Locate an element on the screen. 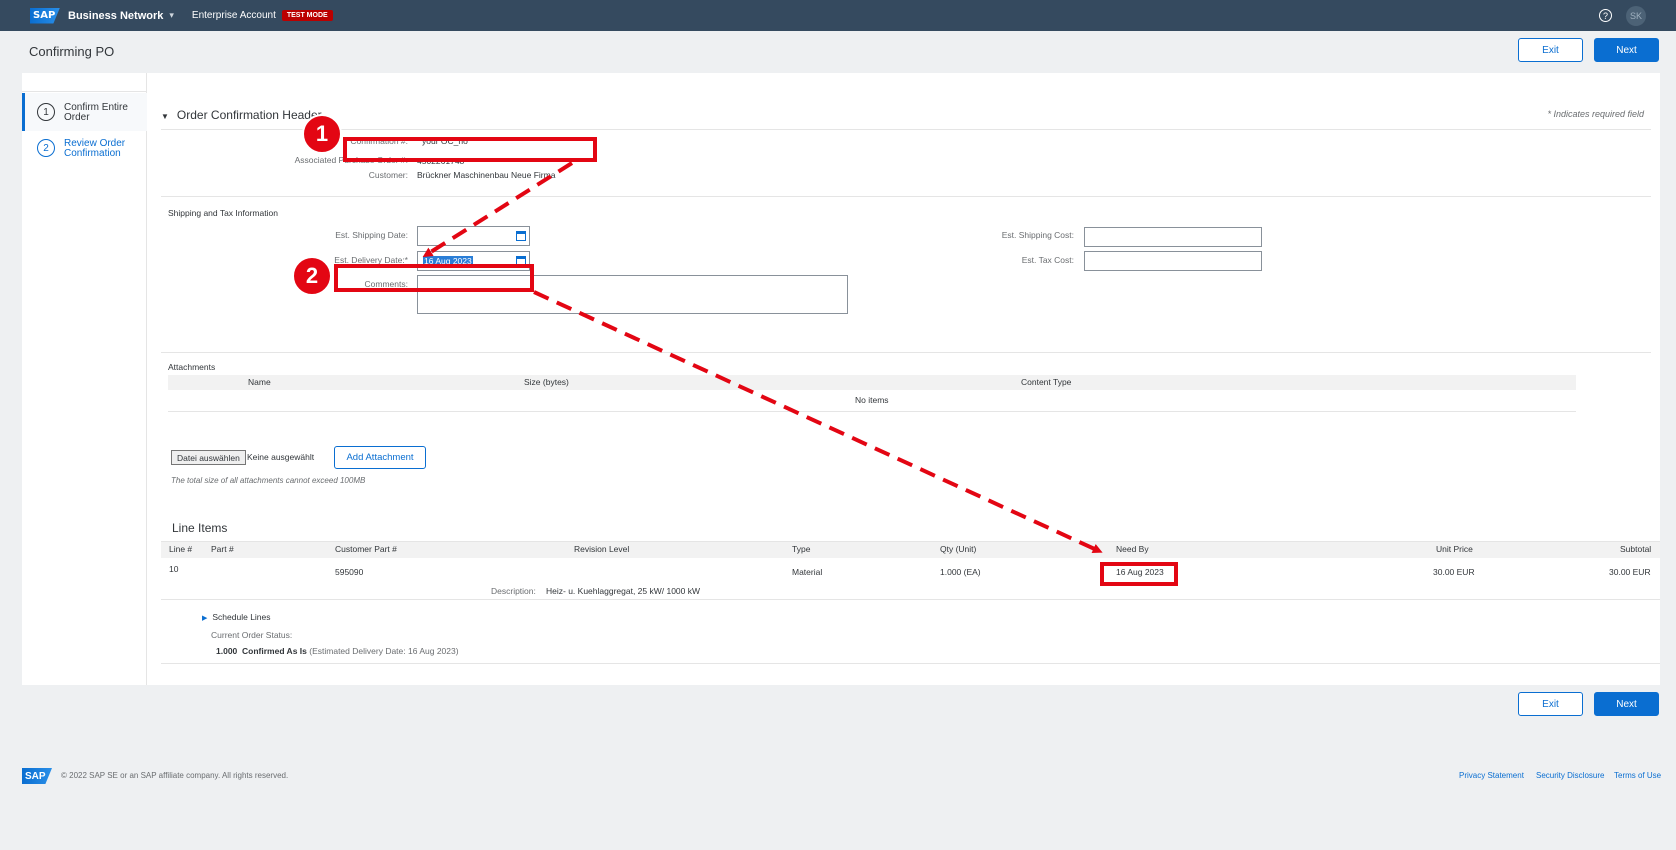 The height and width of the screenshot is (850, 1676). security-link: Security Disclosure is located at coordinates (1570, 775).